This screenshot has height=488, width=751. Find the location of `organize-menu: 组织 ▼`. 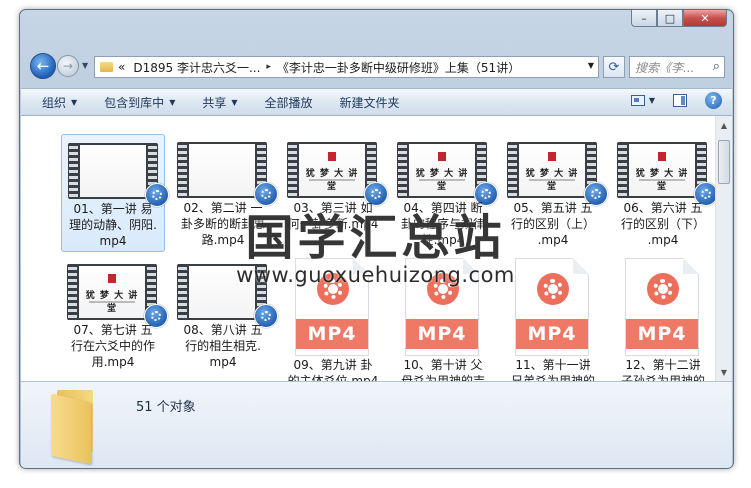

organize-menu: 组织 ▼ is located at coordinates (59, 102).